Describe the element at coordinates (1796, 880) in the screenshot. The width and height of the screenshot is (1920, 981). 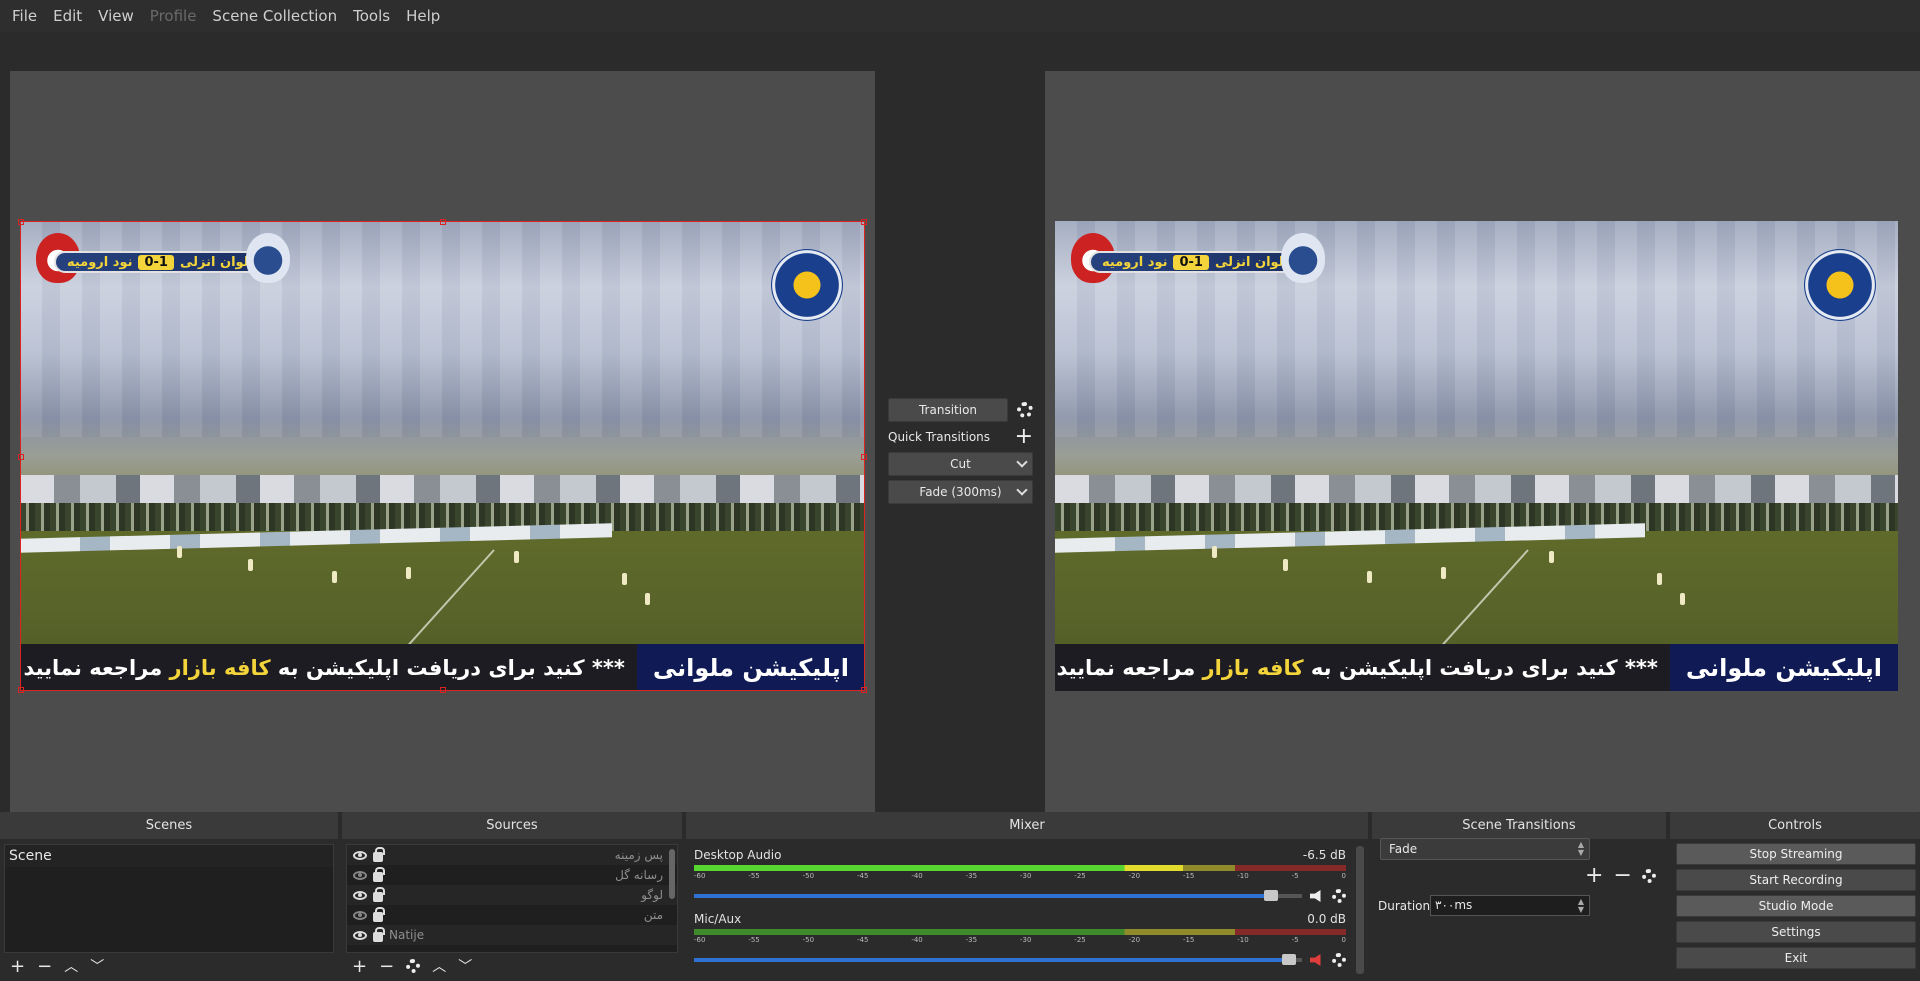
I see `start-recording-button: Start Recording` at that location.